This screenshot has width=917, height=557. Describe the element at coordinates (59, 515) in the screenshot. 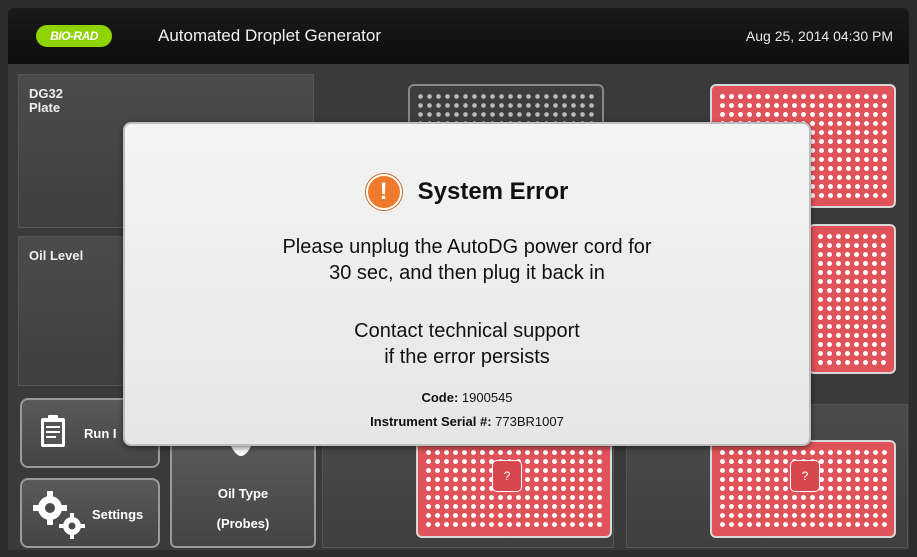

I see `gears-icon` at that location.